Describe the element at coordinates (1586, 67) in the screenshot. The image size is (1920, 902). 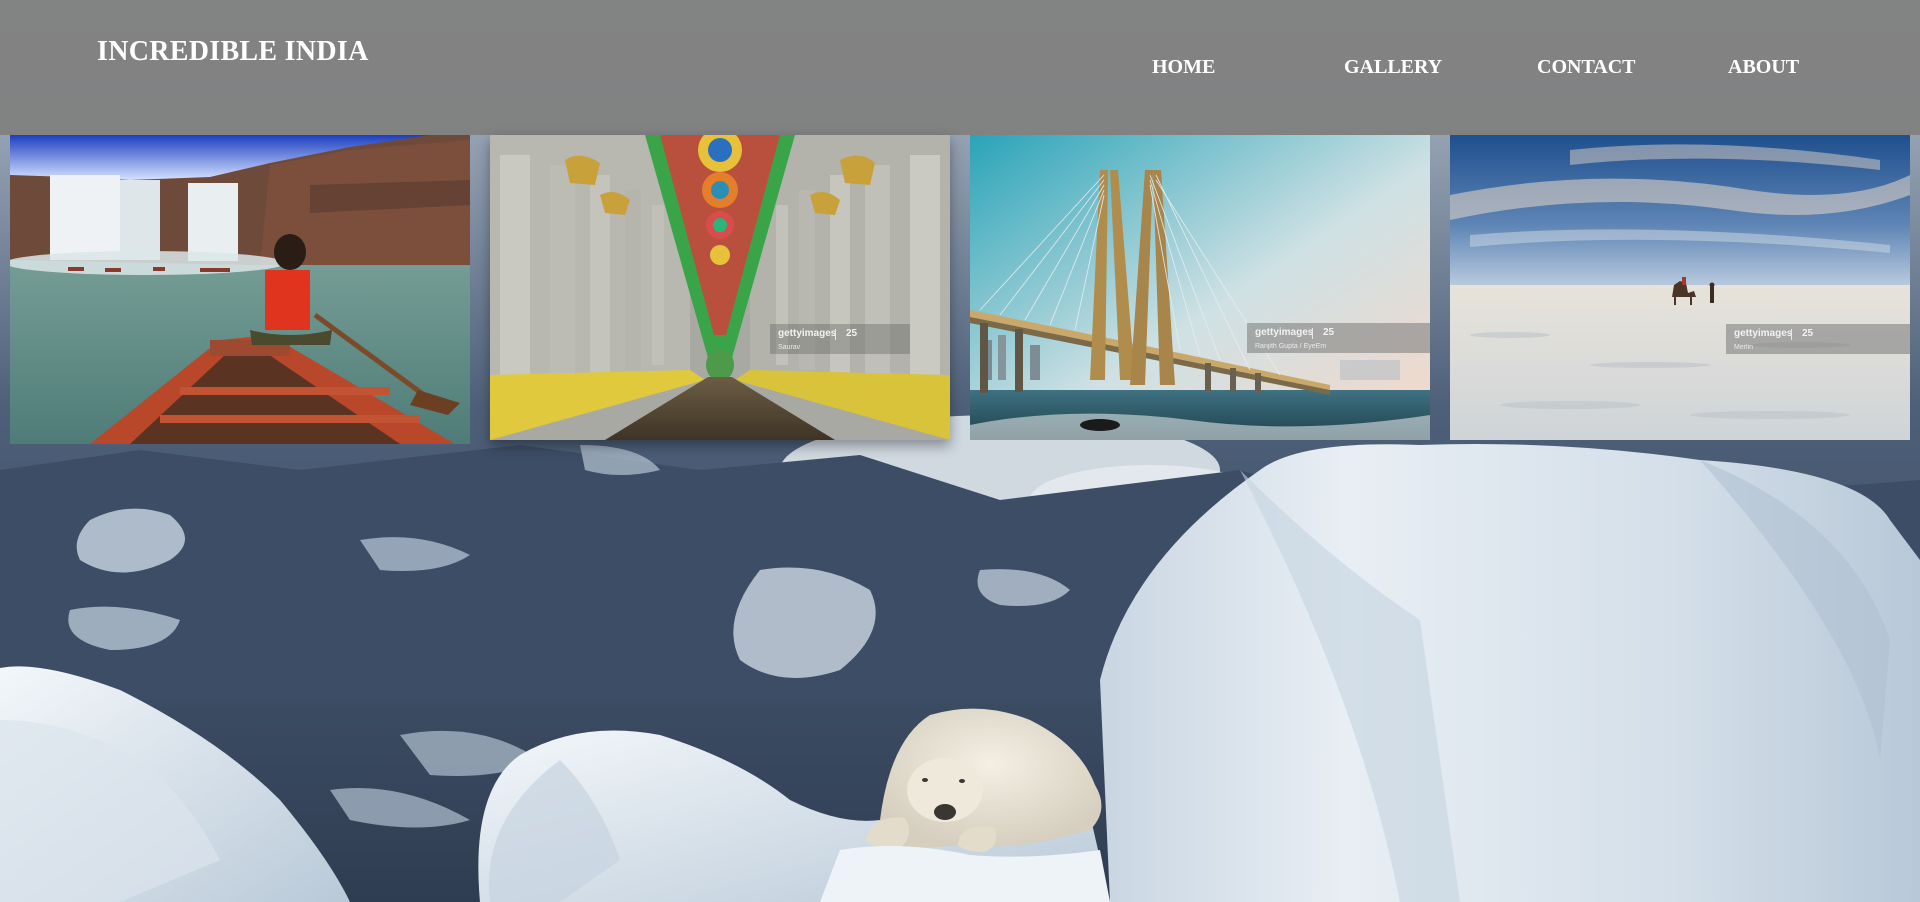
I see `nav-contact-link: CONTACT` at that location.